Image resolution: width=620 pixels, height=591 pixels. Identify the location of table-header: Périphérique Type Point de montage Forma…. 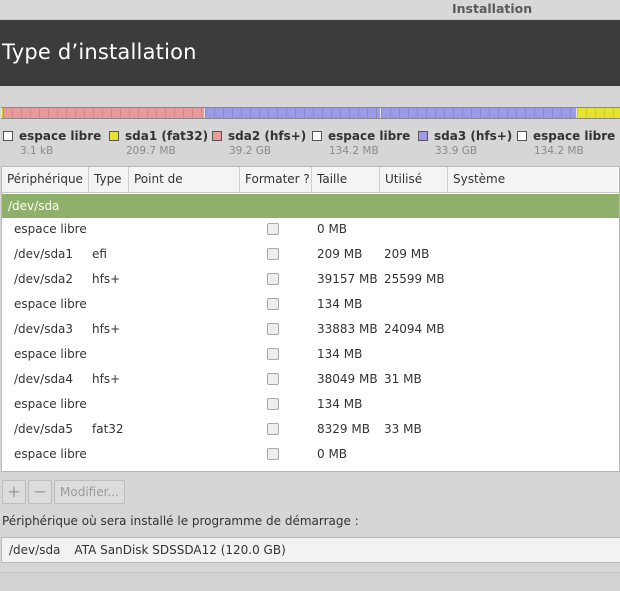
(310, 189).